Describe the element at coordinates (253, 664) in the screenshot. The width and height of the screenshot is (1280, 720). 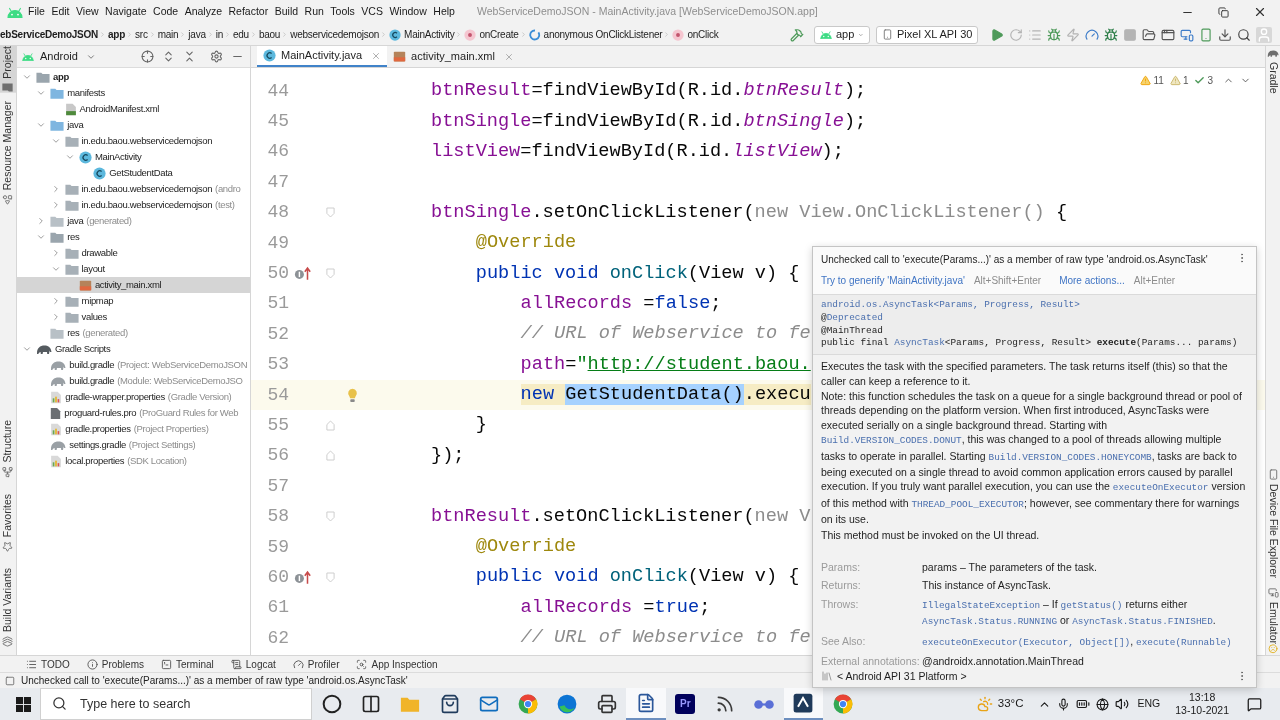
I see `tool-window-tab: Logcat` at that location.